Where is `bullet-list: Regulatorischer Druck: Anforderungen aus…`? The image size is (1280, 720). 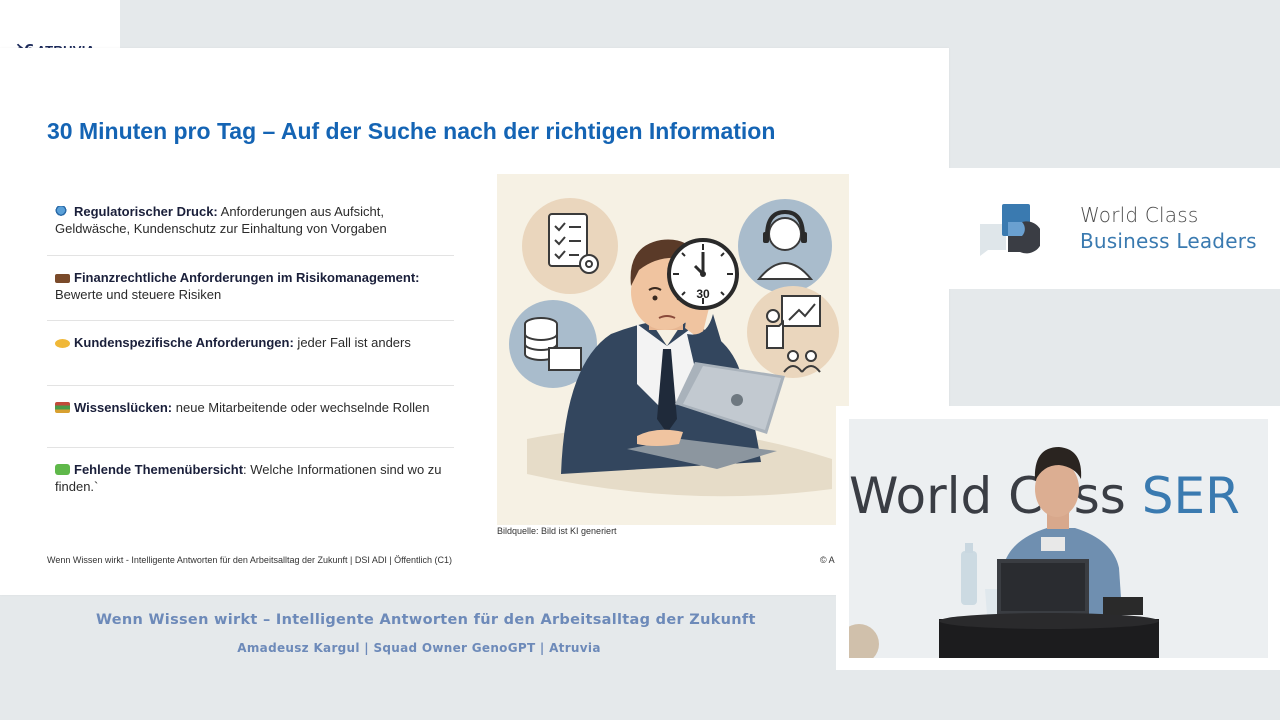
bullet-list: Regulatorischer Druck: Anforderungen aus… is located at coordinates (250, 343).